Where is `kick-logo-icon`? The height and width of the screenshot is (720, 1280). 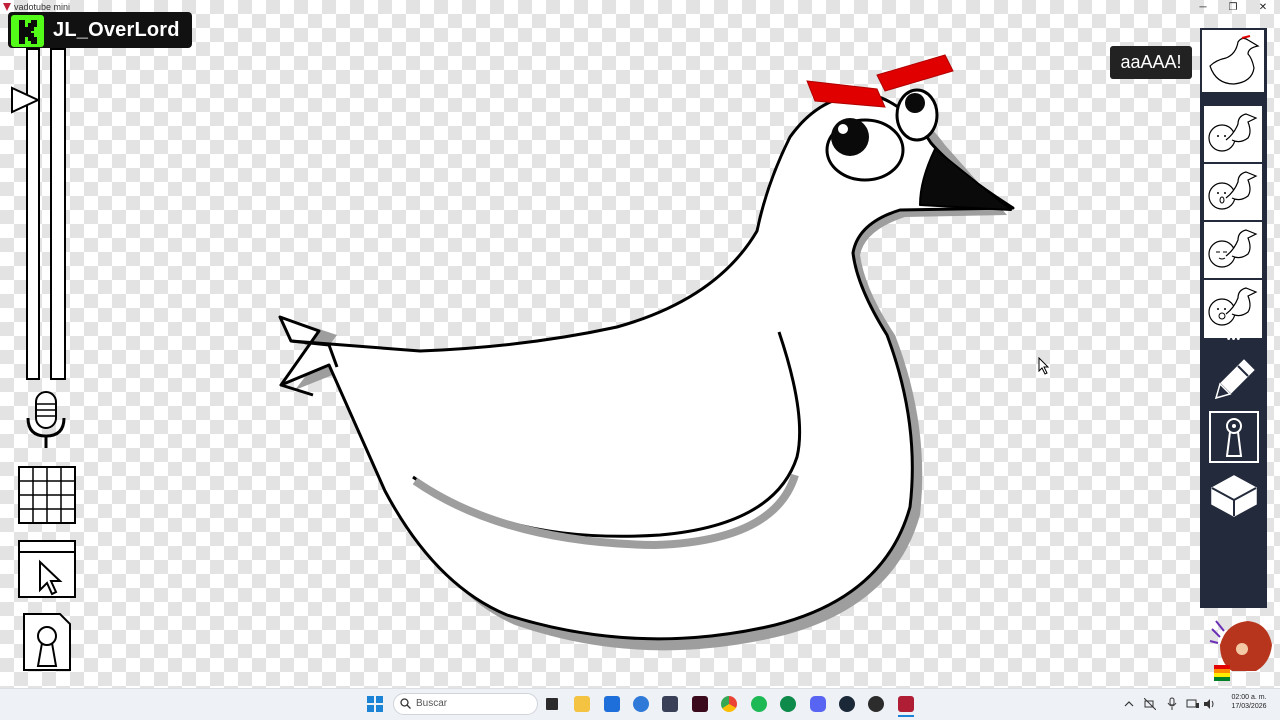
kick-logo-icon is located at coordinates (28, 32).